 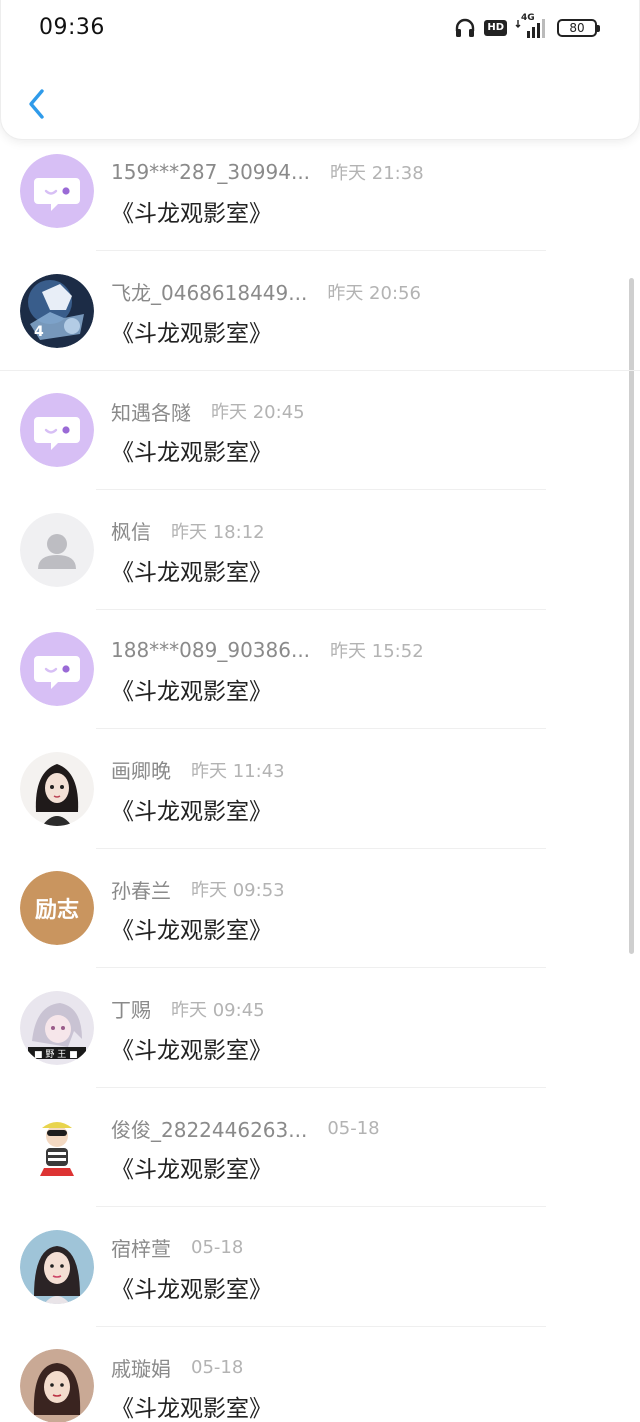 I want to click on battery-level: 80, so click(x=577, y=28).